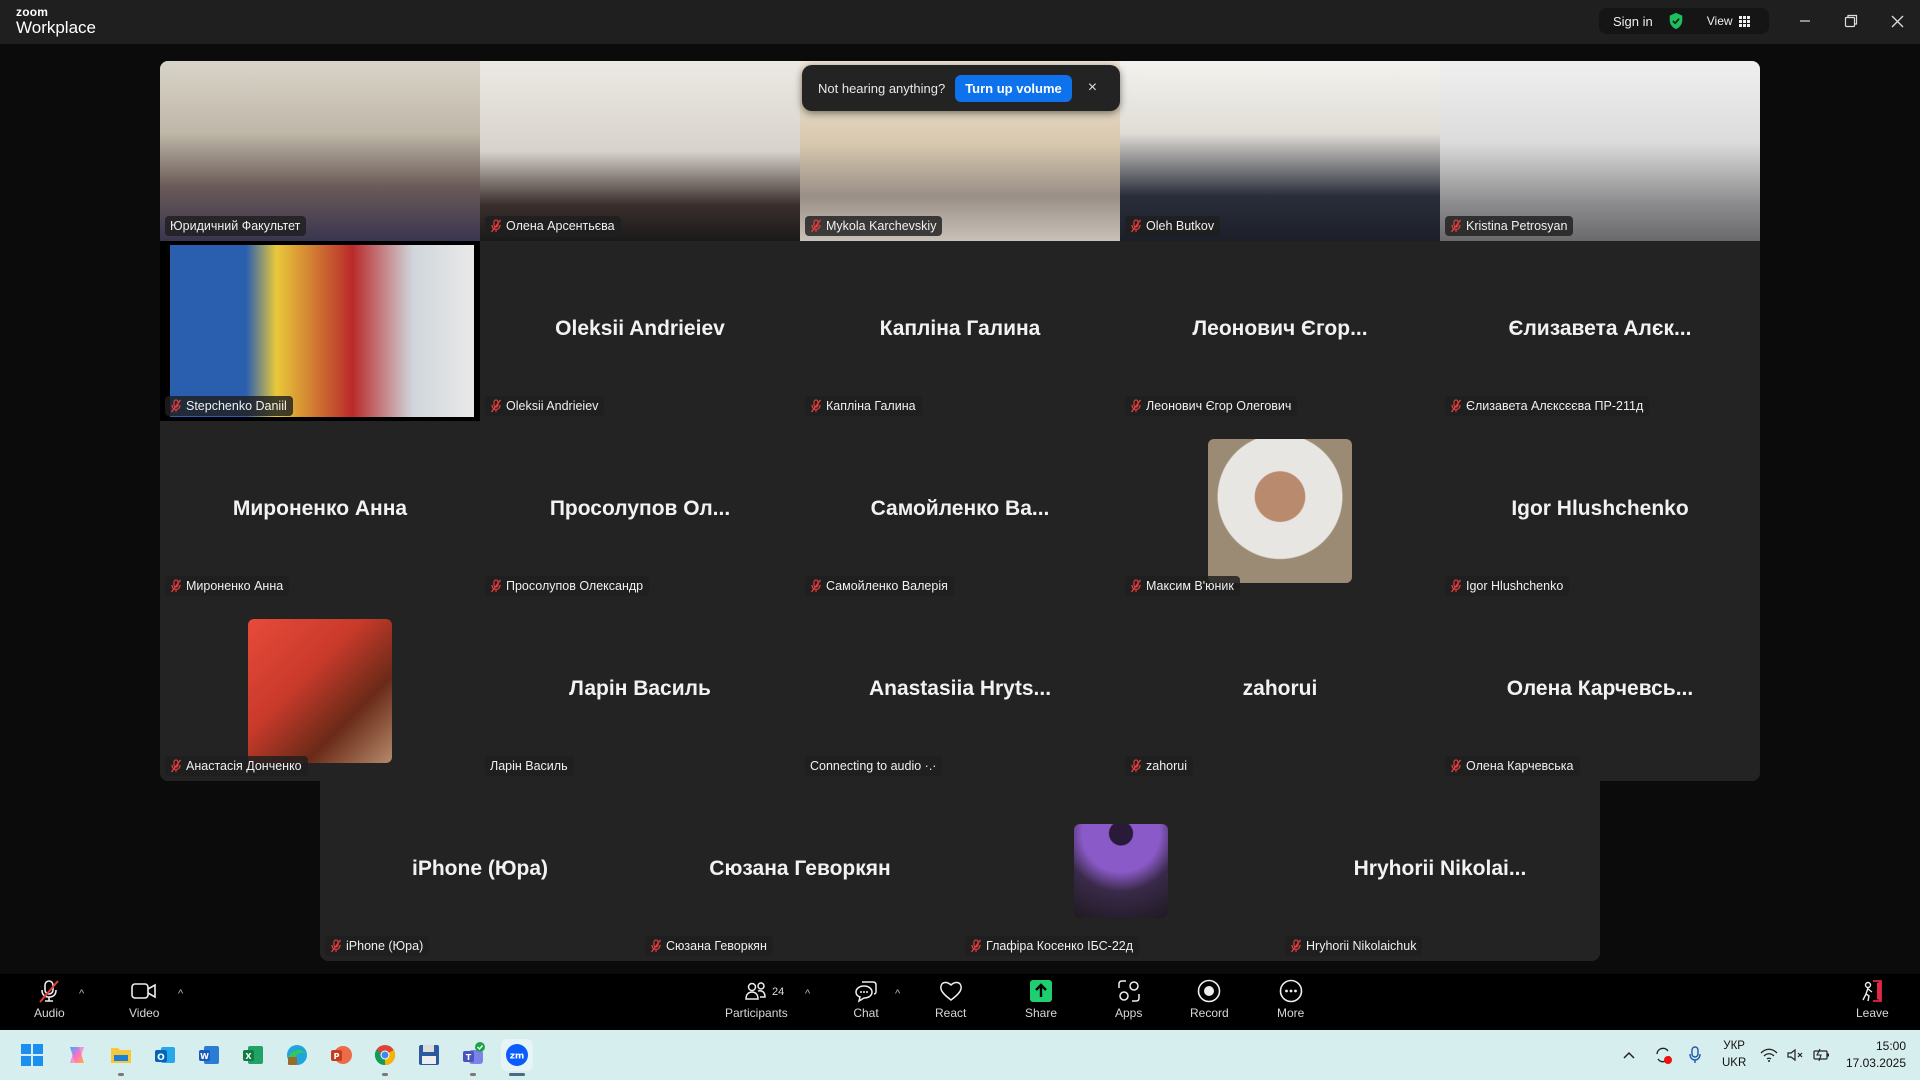  Describe the element at coordinates (81, 994) in the screenshot. I see `audio-options-caret: ^` at that location.